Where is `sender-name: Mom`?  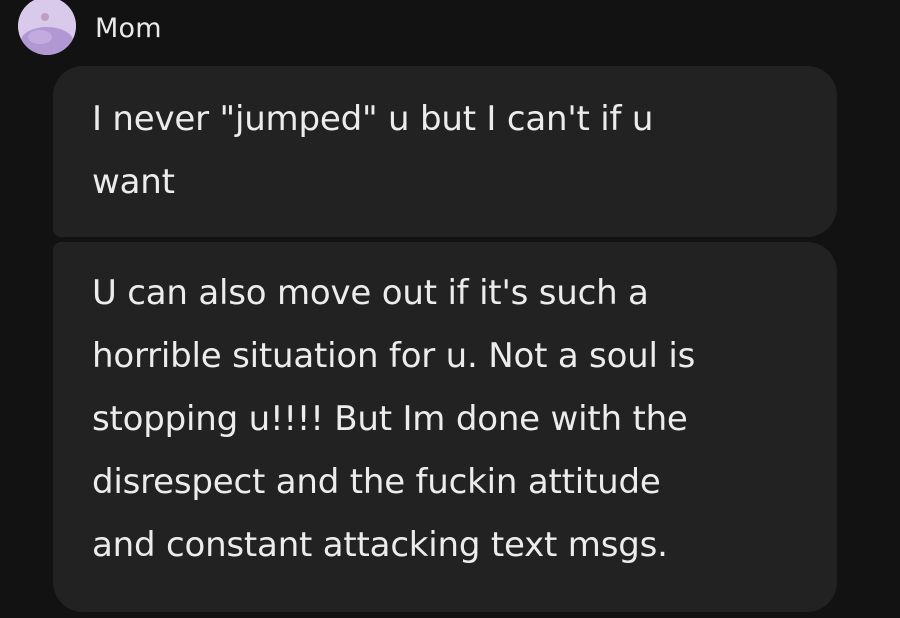
sender-name: Mom is located at coordinates (128, 28).